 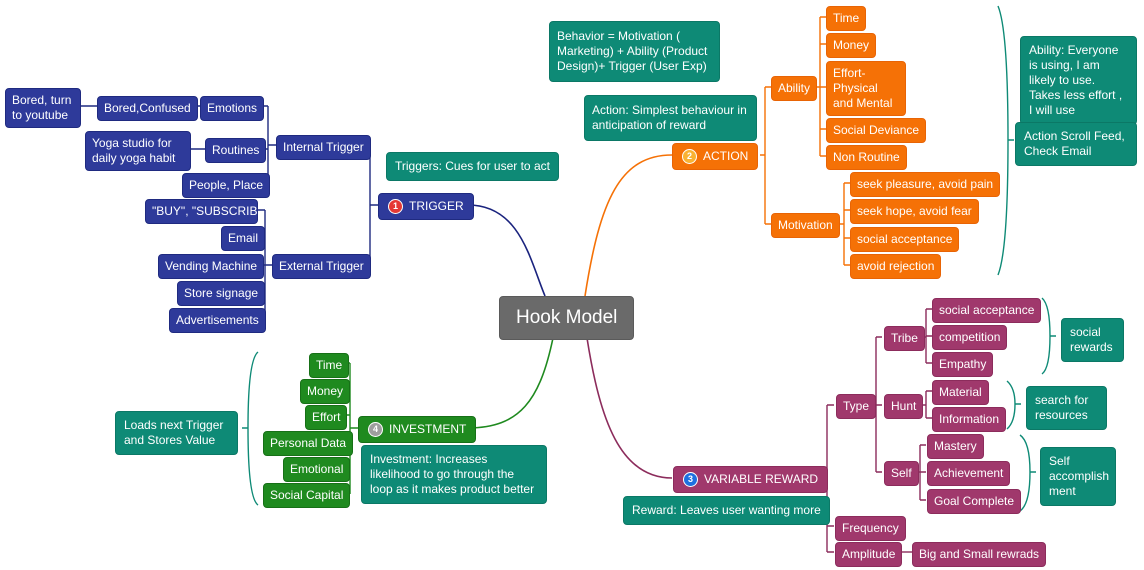 I want to click on connector-reward, so click(x=629, y=408).